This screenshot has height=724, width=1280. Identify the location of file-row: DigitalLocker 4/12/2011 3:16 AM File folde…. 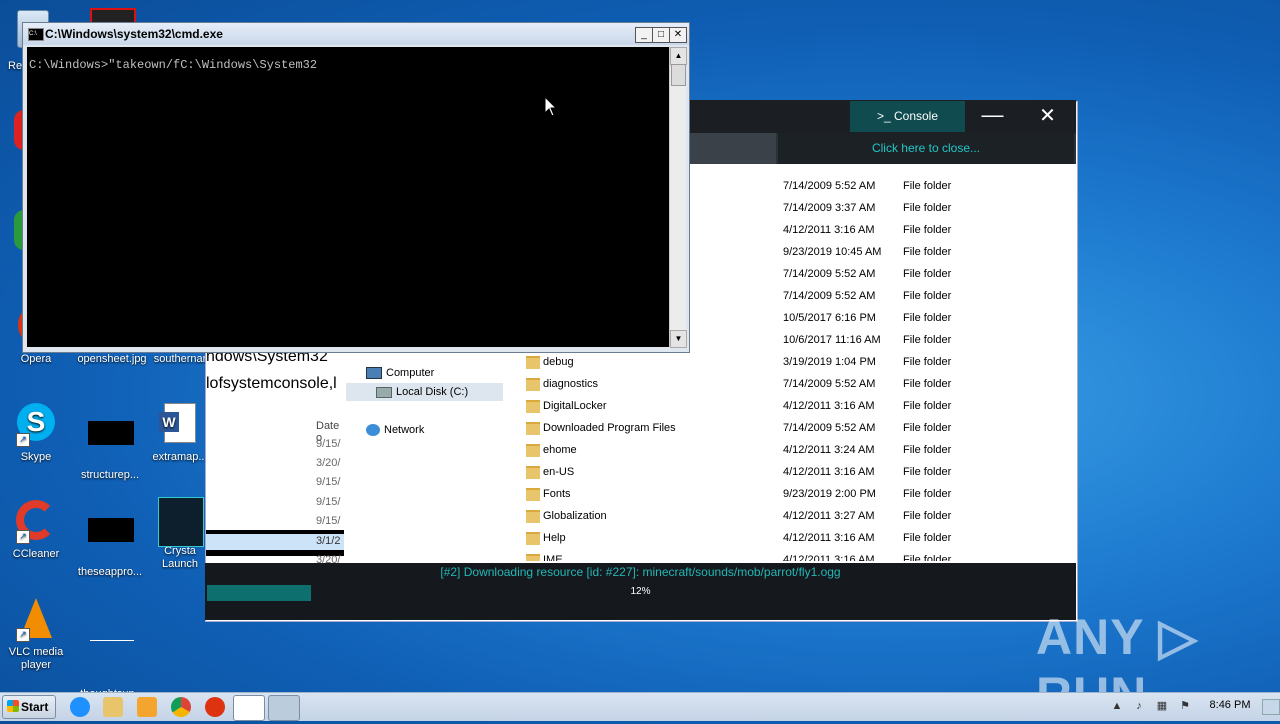
(791, 406).